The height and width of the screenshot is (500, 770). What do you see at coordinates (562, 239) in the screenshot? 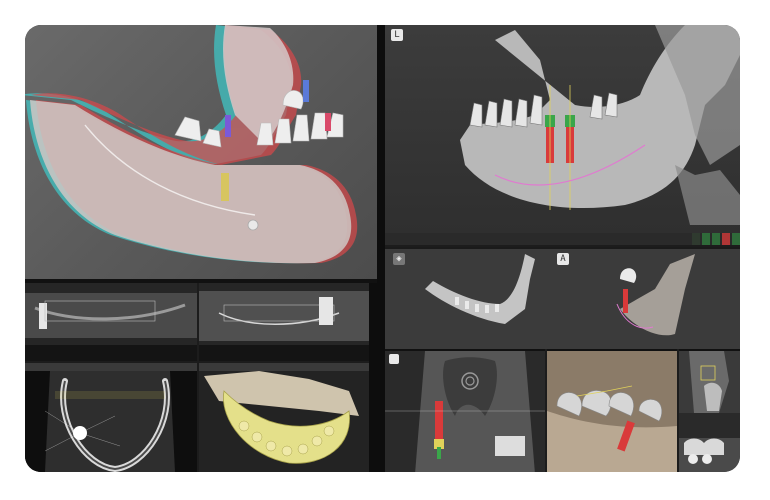
I see `planning-status-strip` at bounding box center [562, 239].